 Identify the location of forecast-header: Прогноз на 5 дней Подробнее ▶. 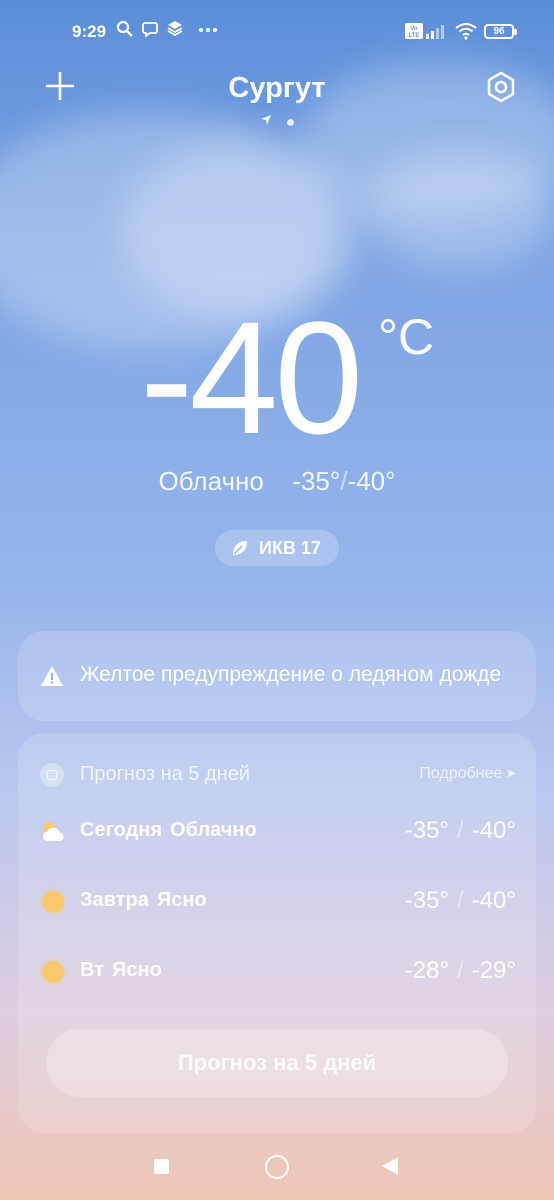
(278, 775).